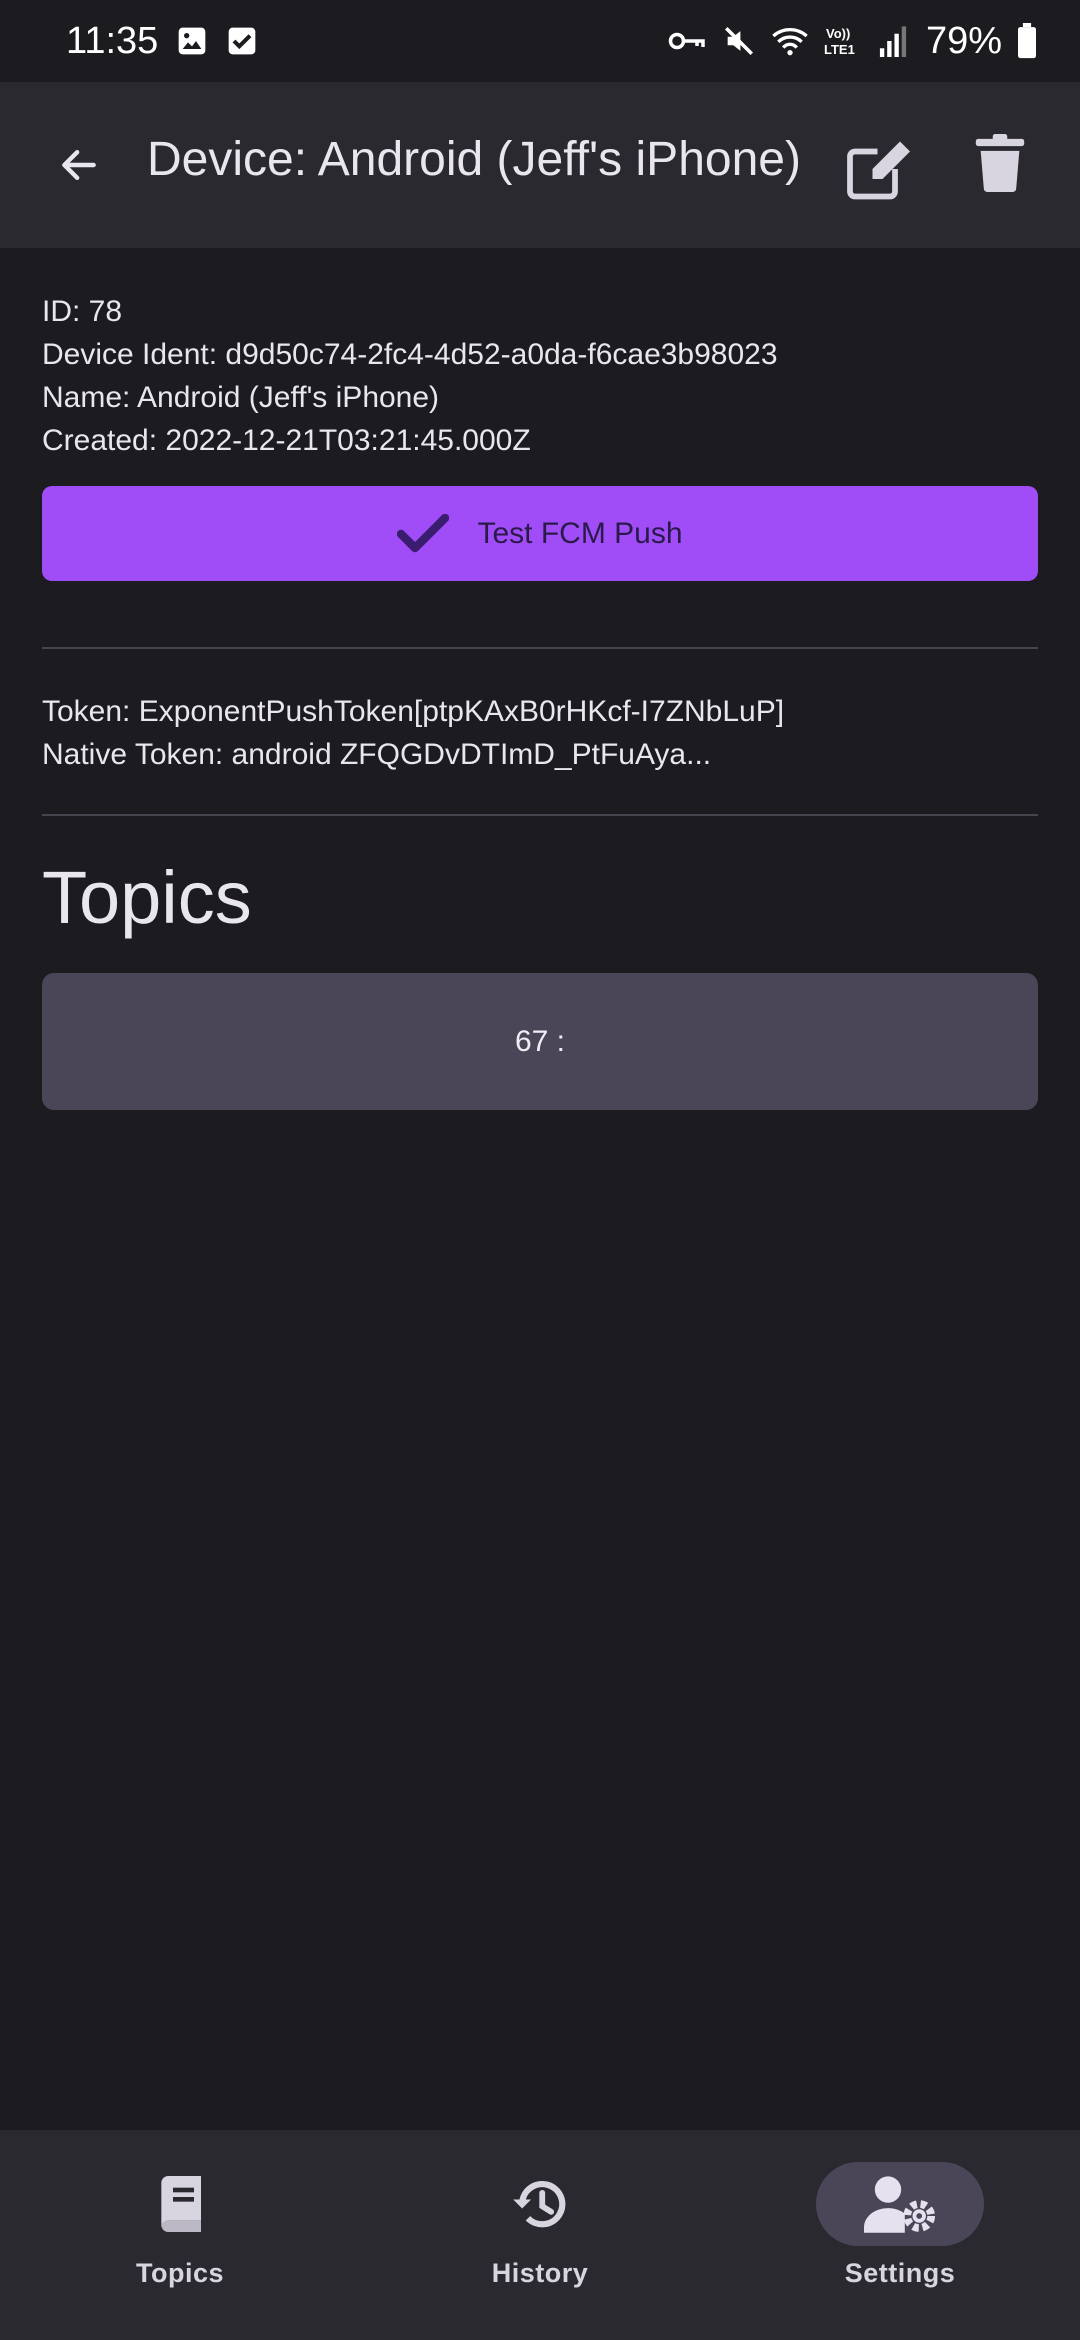  What do you see at coordinates (838, 33) in the screenshot?
I see `svg-text: Vo))` at bounding box center [838, 33].